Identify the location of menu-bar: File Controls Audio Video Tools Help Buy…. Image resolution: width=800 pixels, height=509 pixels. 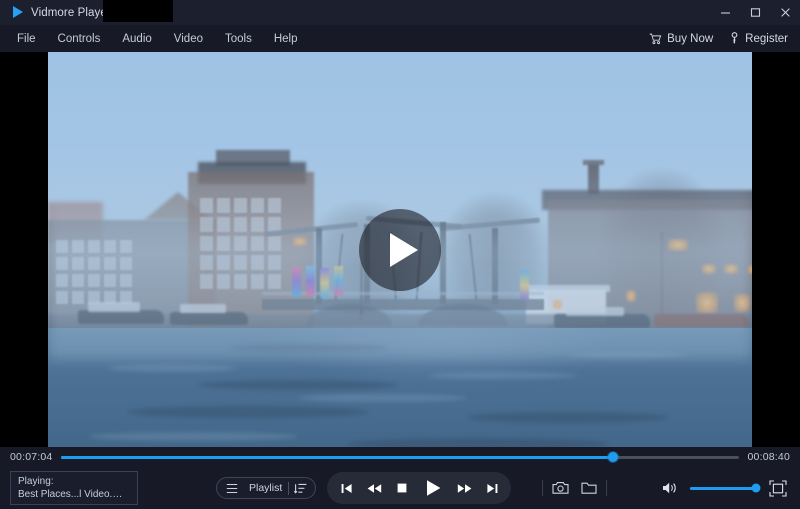
(400, 38).